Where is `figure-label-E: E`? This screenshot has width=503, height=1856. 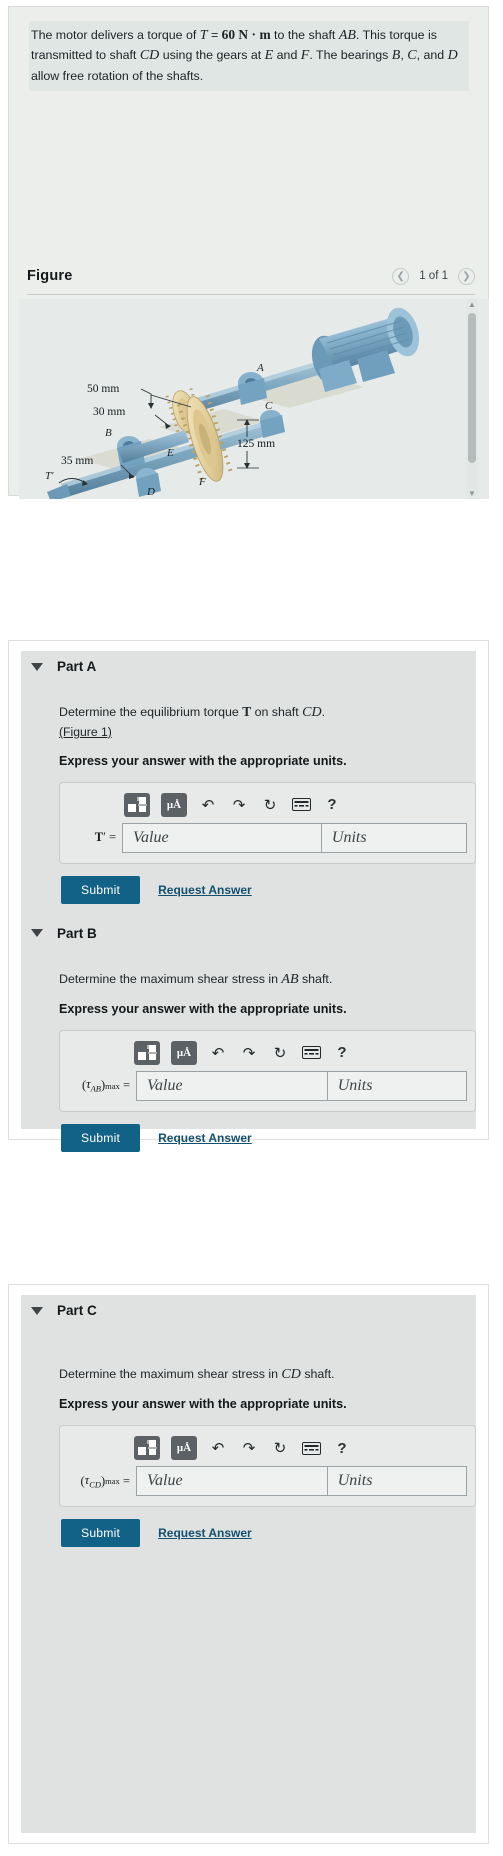
figure-label-E: E is located at coordinates (170, 453).